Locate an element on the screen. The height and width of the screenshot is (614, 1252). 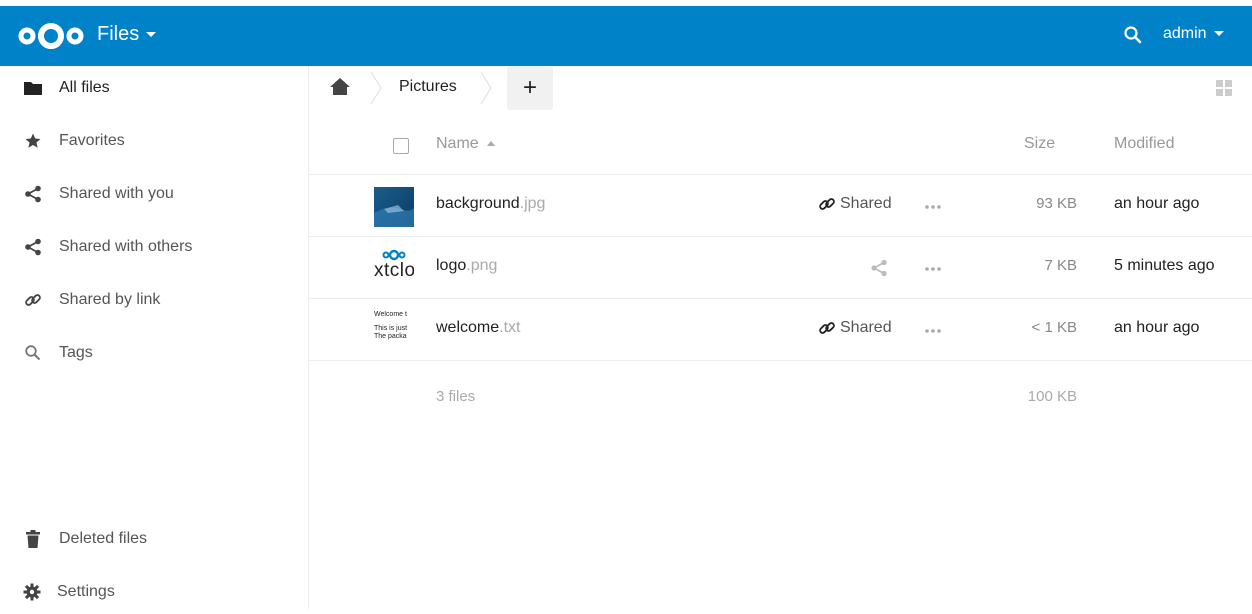
column-name-label: Name is located at coordinates (457, 143).